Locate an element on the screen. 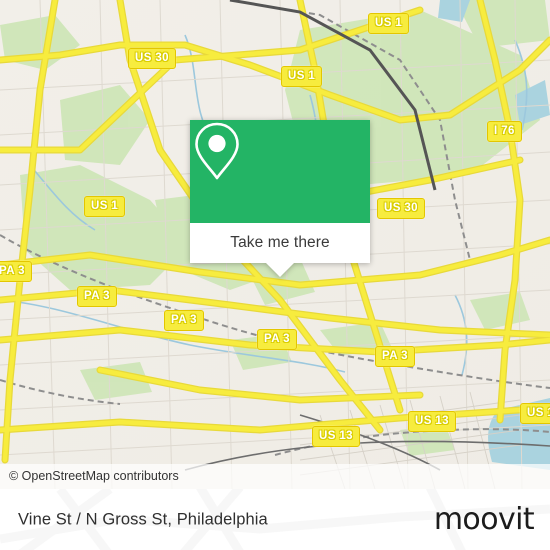 The width and height of the screenshot is (550, 550). moovit-logo: moovit is located at coordinates (484, 519).